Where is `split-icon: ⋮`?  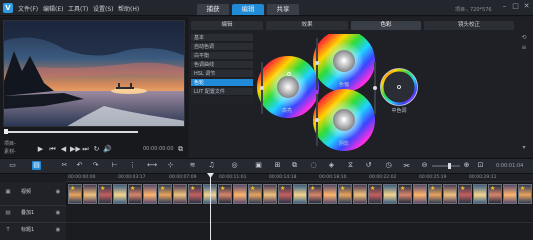 split-icon: ⋮ is located at coordinates (132, 165).